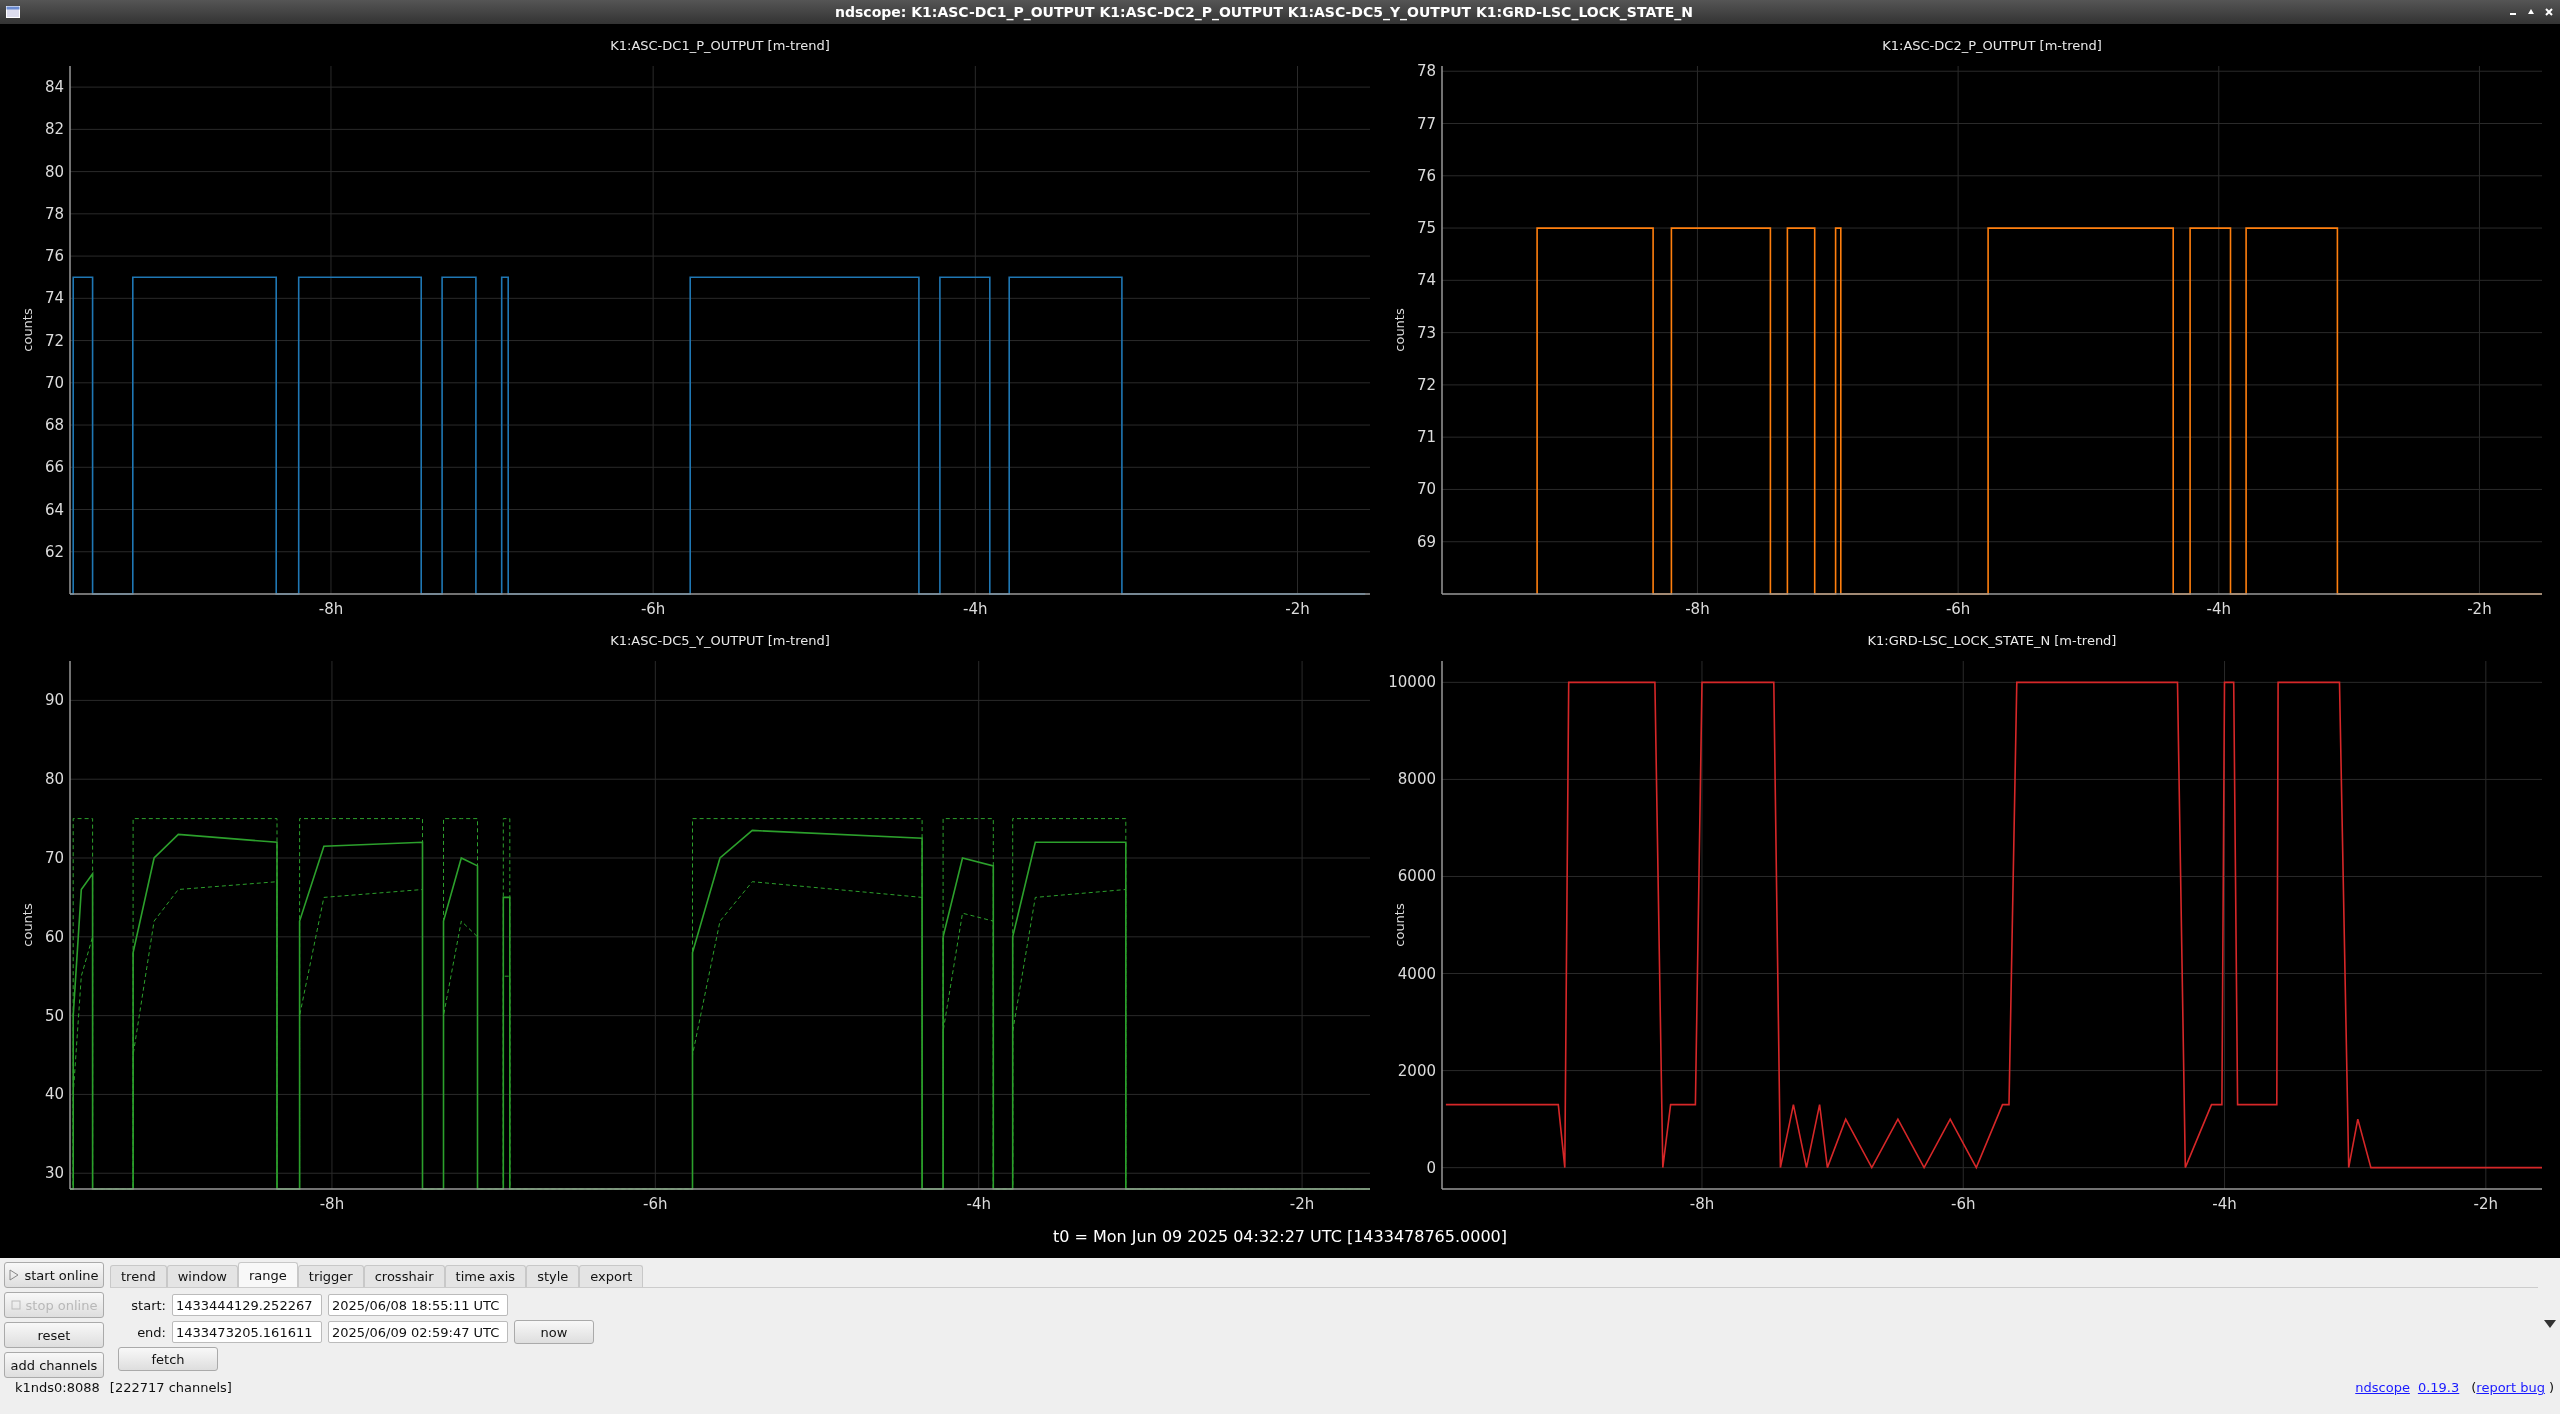 Image resolution: width=2560 pixels, height=1414 pixels. Describe the element at coordinates (170, 1387) in the screenshot. I see `channel-count: [222717 channels]` at that location.